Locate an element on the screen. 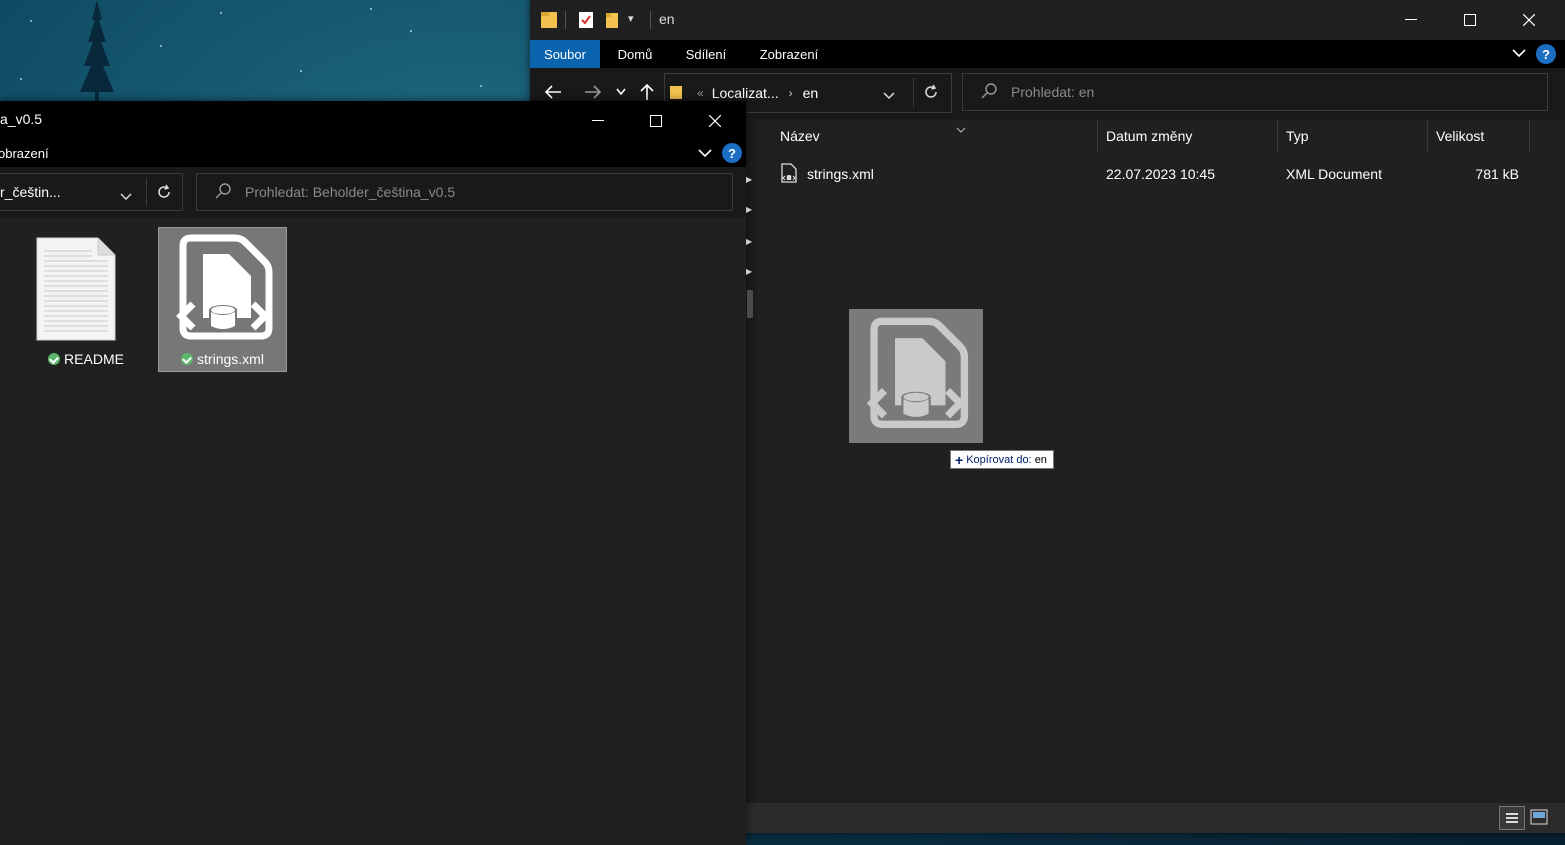 Image resolution: width=1565 pixels, height=845 pixels. drag-preview is located at coordinates (916, 376).